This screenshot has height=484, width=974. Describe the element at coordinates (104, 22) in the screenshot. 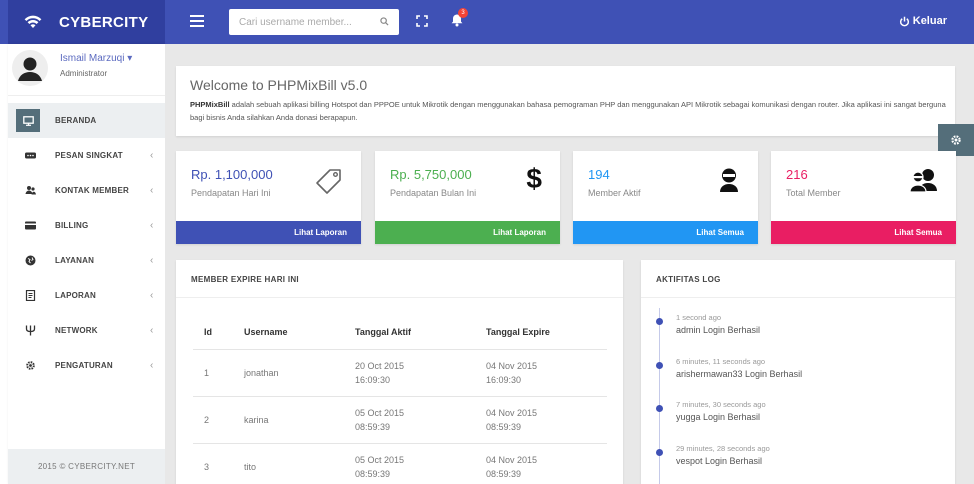

I see `brand-name: CYBERCITY` at that location.